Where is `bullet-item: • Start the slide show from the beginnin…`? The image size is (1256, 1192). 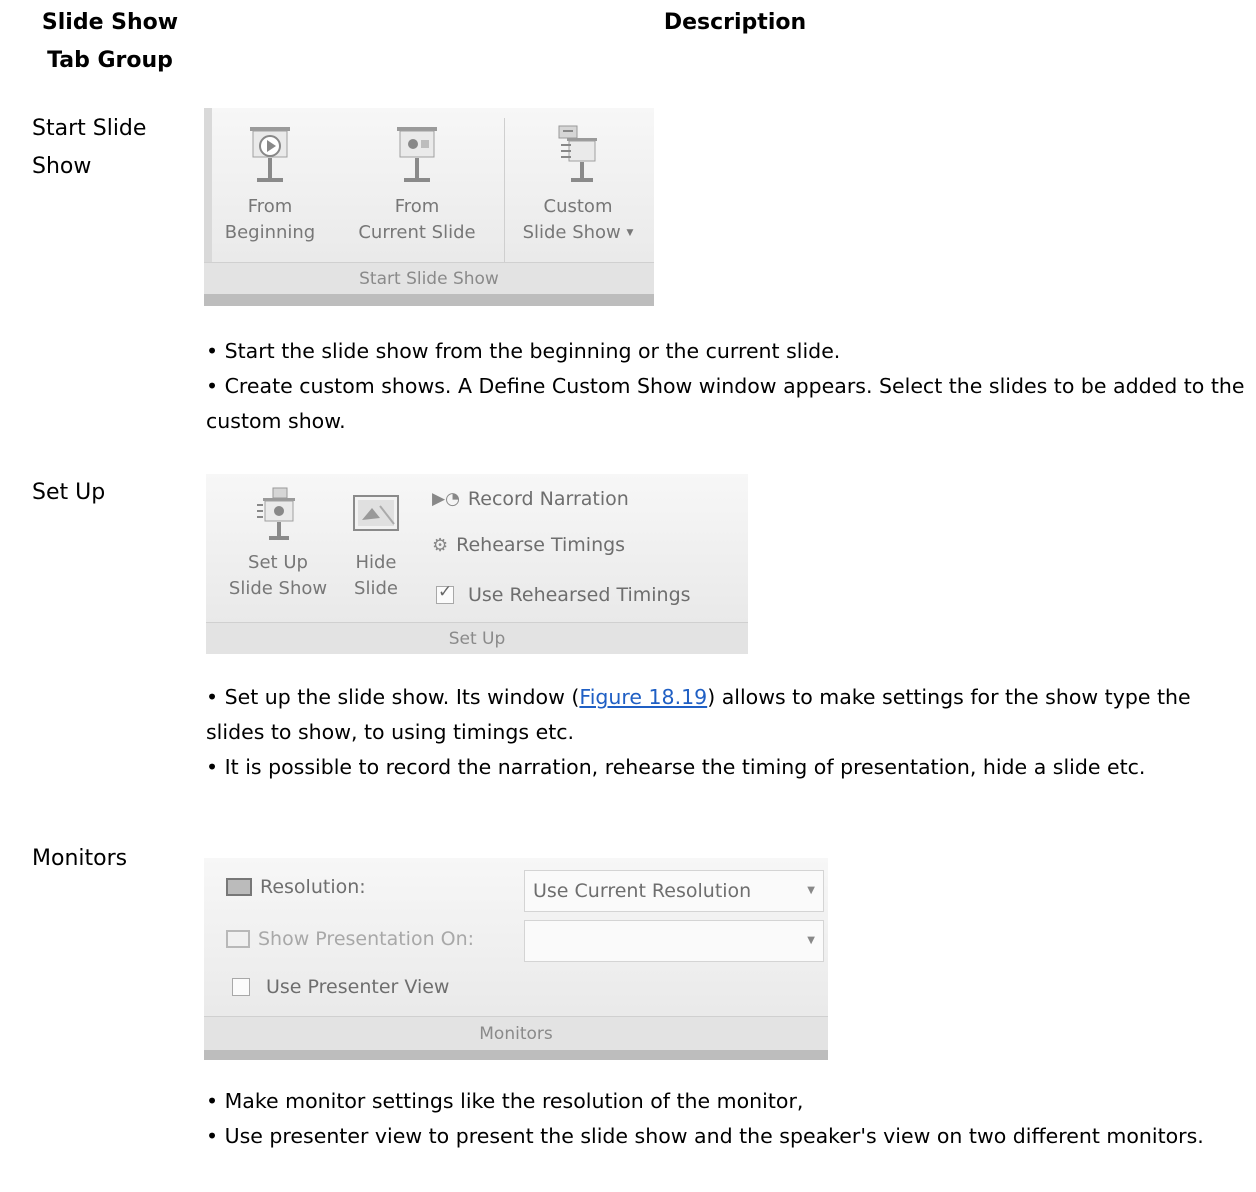
bullet-item: • Start the slide show from the beginnin… is located at coordinates (523, 351).